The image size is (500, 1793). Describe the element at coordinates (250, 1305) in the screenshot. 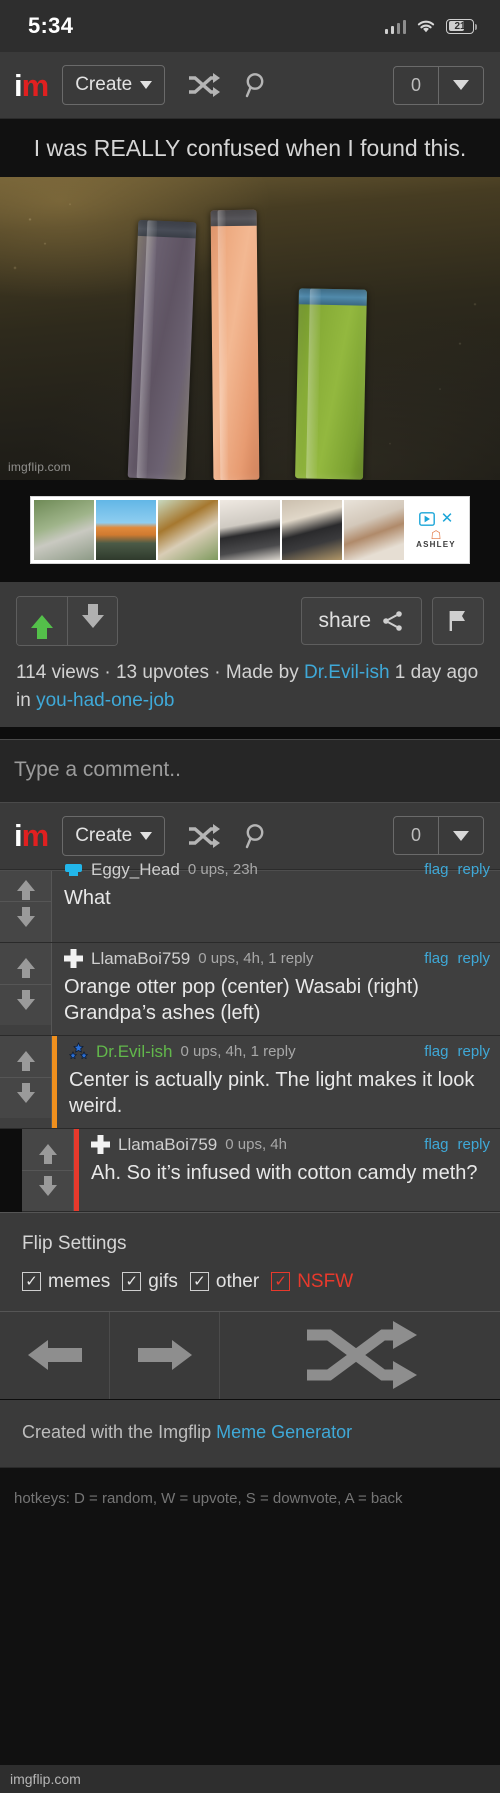

I see `flip-settings-panel: Flip Settings ✓ memes ✓ gifs ✓ other ✓ NSFW` at that location.